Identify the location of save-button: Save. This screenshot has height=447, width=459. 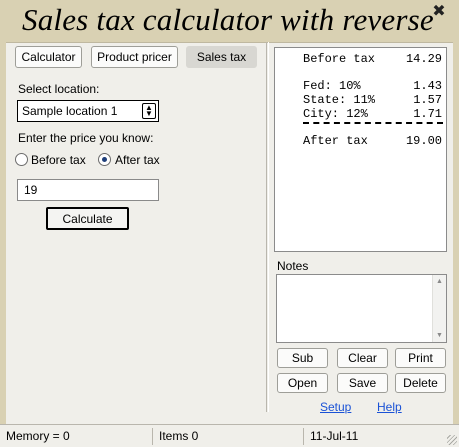
(362, 383).